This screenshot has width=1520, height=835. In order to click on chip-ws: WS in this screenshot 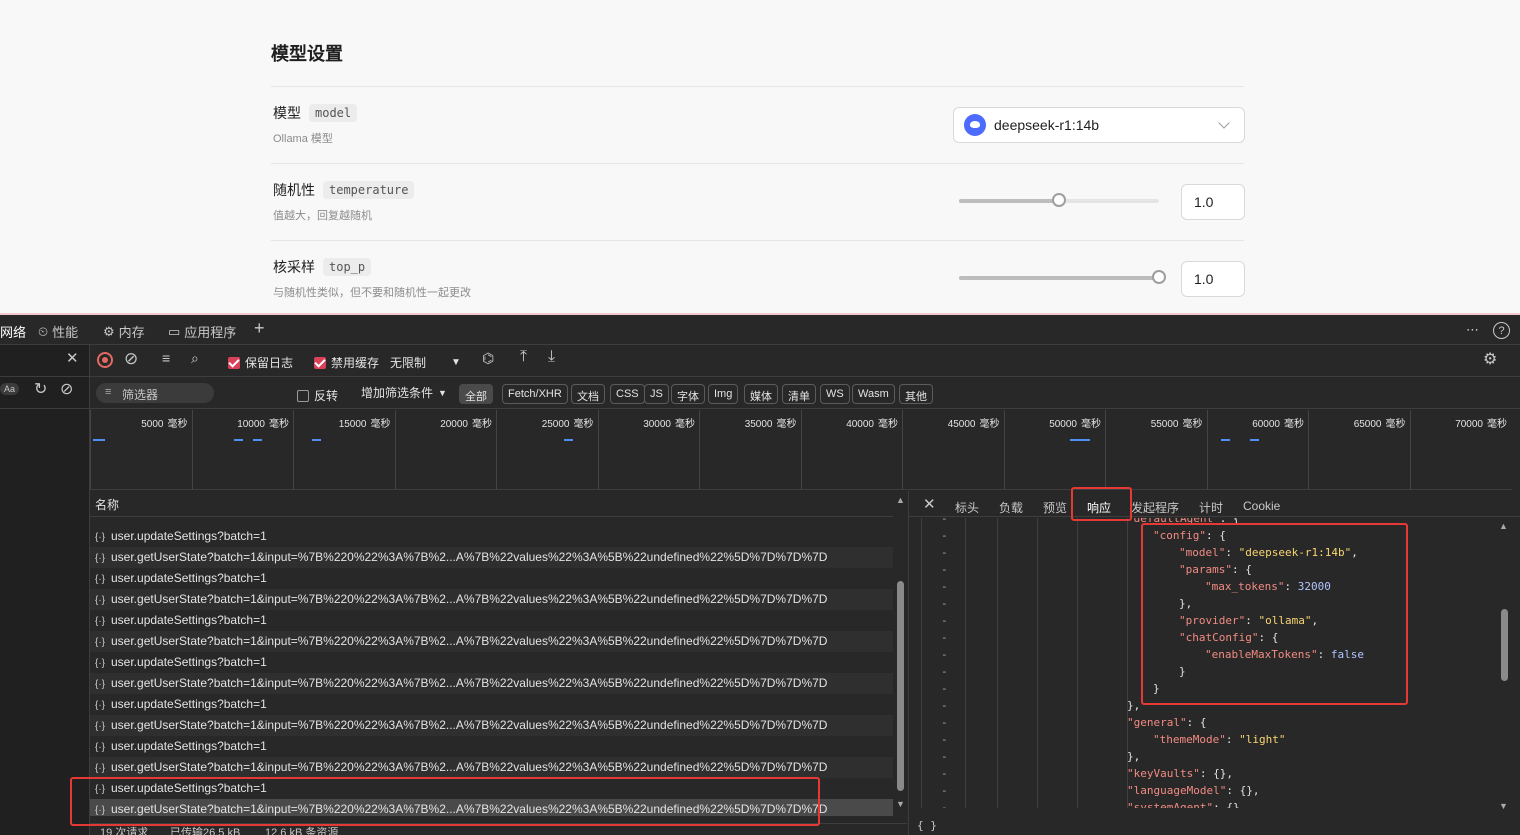, I will do `click(835, 394)`.